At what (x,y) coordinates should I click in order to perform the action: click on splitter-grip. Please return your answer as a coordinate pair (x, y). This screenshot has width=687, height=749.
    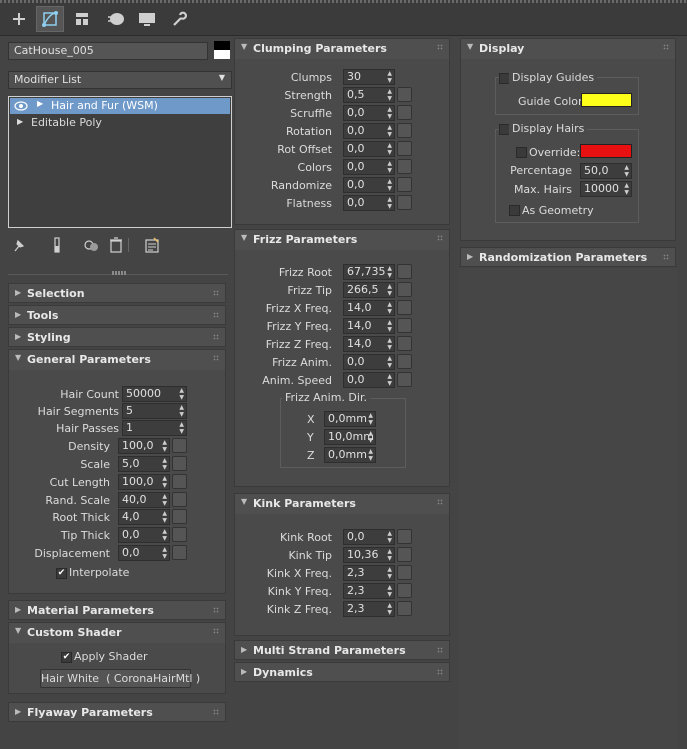
    Looking at the image, I should click on (119, 273).